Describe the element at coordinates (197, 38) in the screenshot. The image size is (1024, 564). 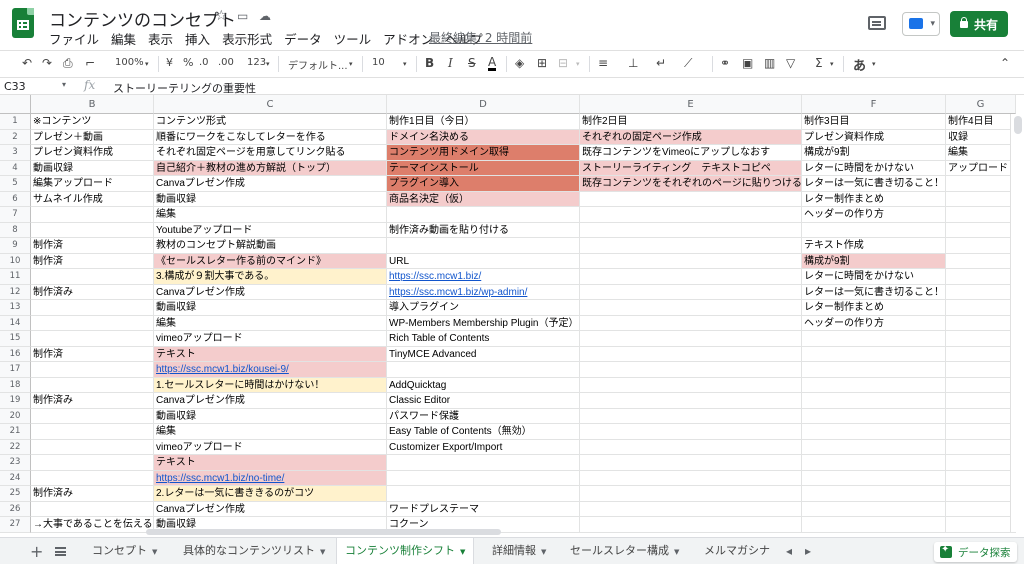
I see `menu-insert: 挿入` at that location.